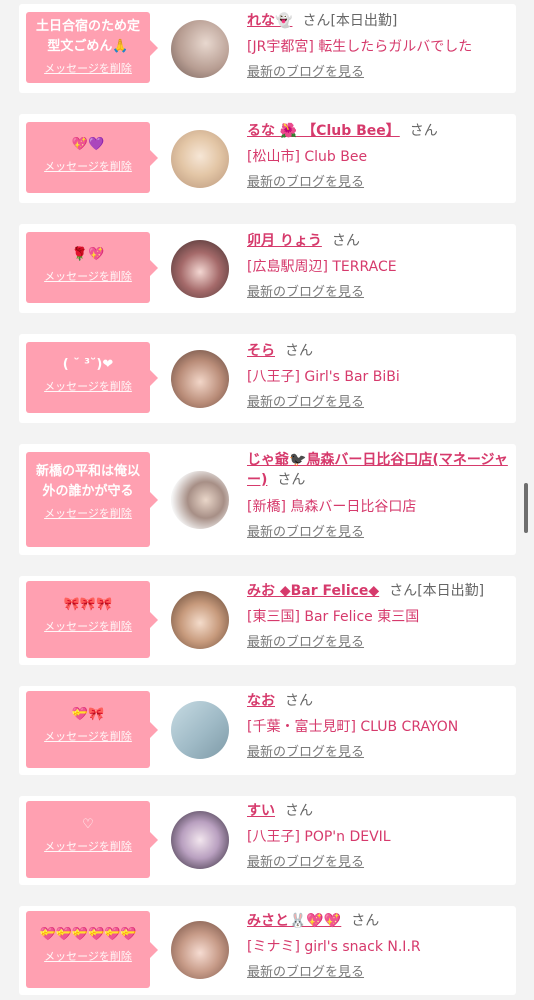 The width and height of the screenshot is (534, 1000). I want to click on shop-name: [ミナミ] girl's snack N.I.R, so click(334, 947).